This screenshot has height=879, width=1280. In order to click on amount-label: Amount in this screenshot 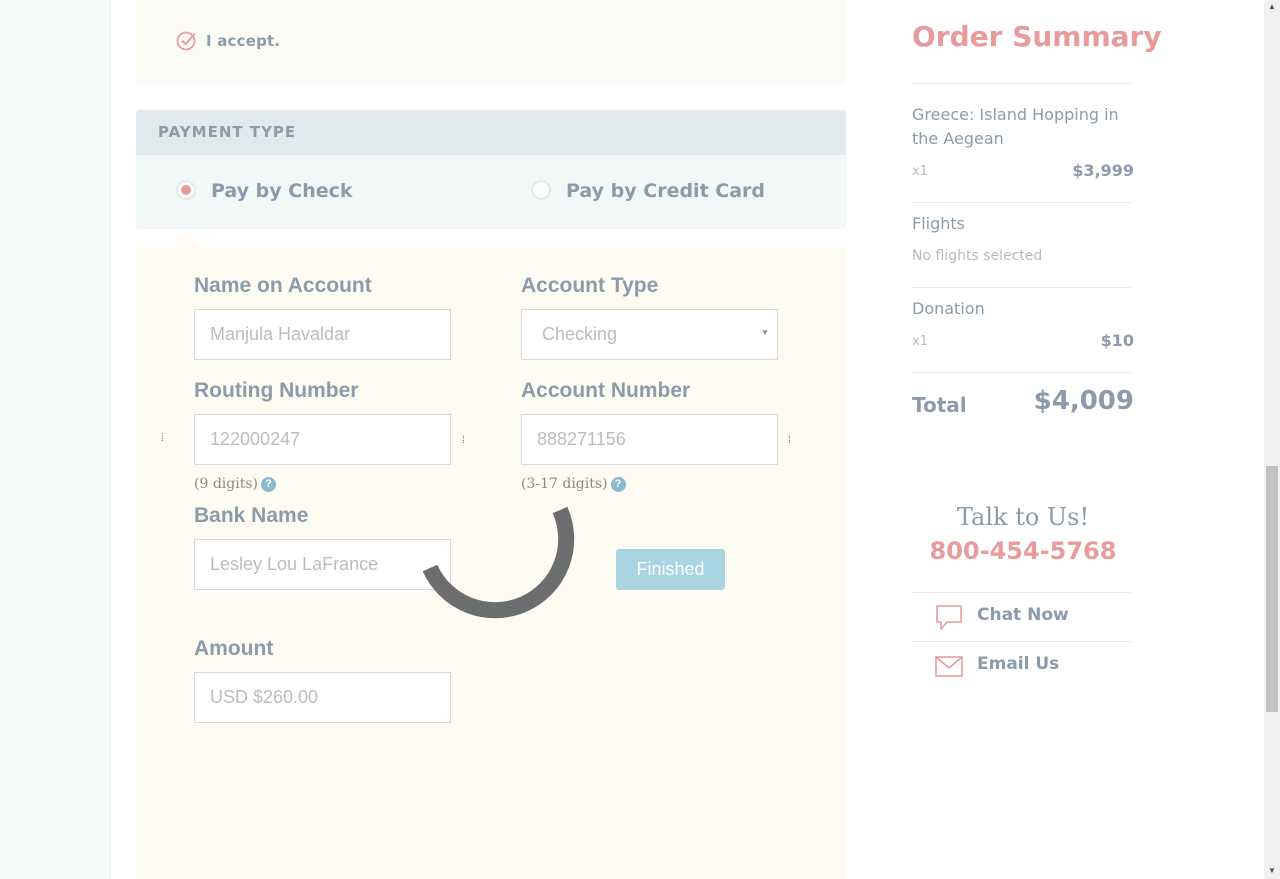, I will do `click(234, 648)`.